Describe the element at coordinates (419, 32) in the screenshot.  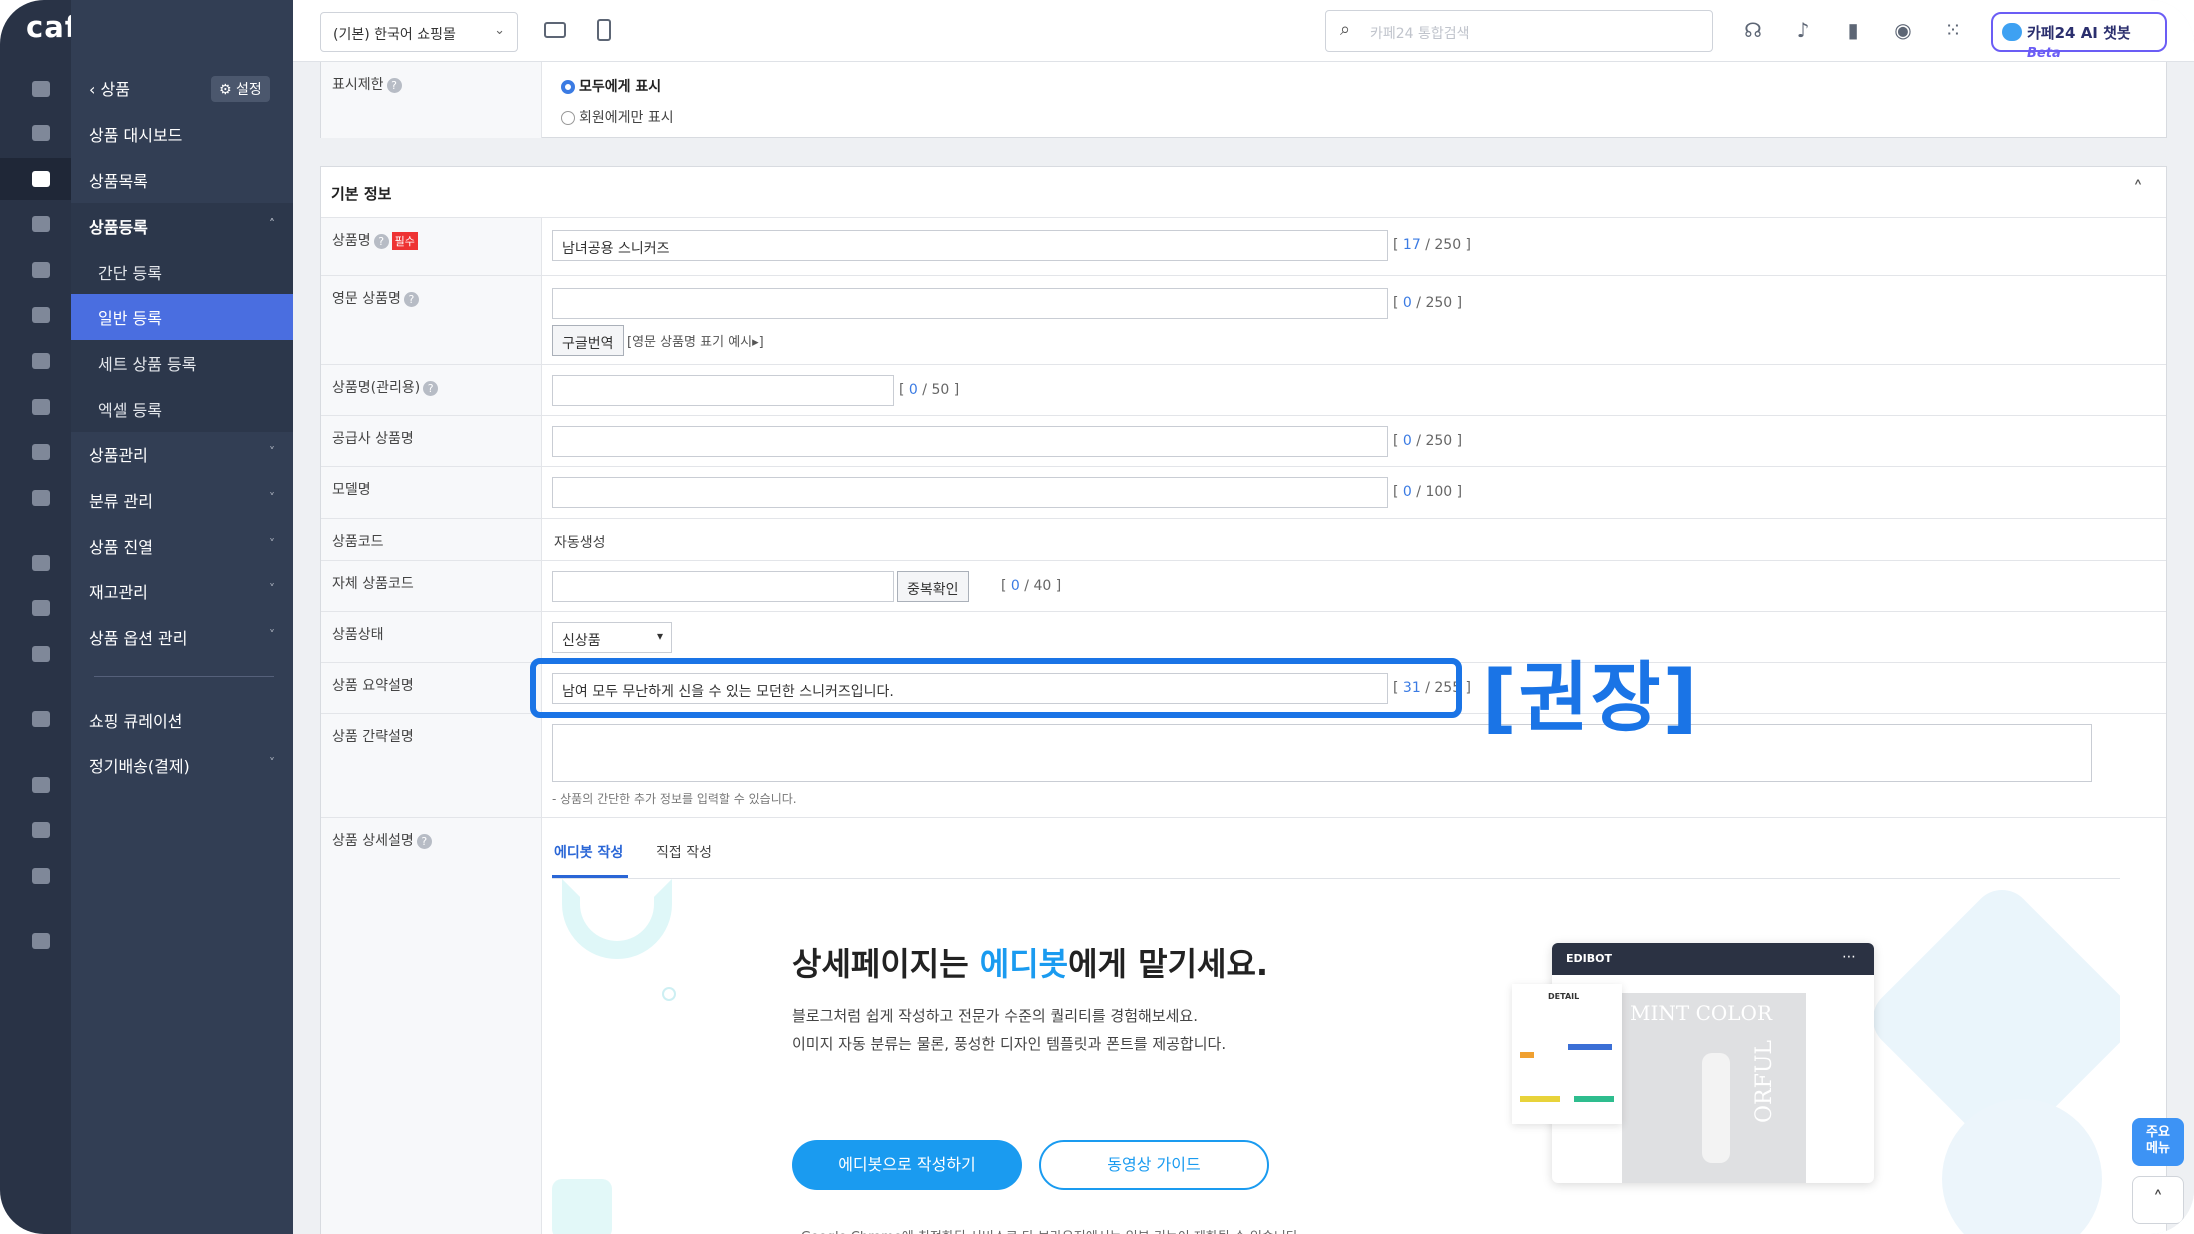
I see `shop-select: (기본) 한국어 쇼핑몰 ⌄` at that location.